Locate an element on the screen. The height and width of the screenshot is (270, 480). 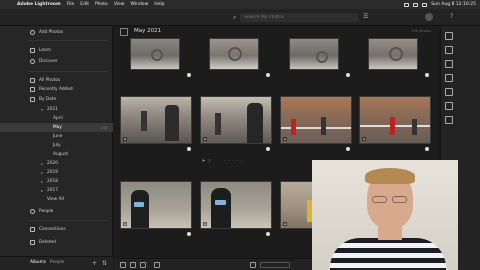
sidebar-item-year-2019: ▸ 2019 is located at coordinates (56, 172).